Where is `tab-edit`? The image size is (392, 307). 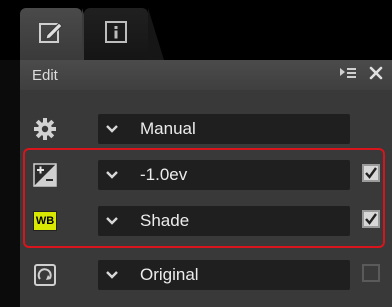 tab-edit is located at coordinates (59, 34).